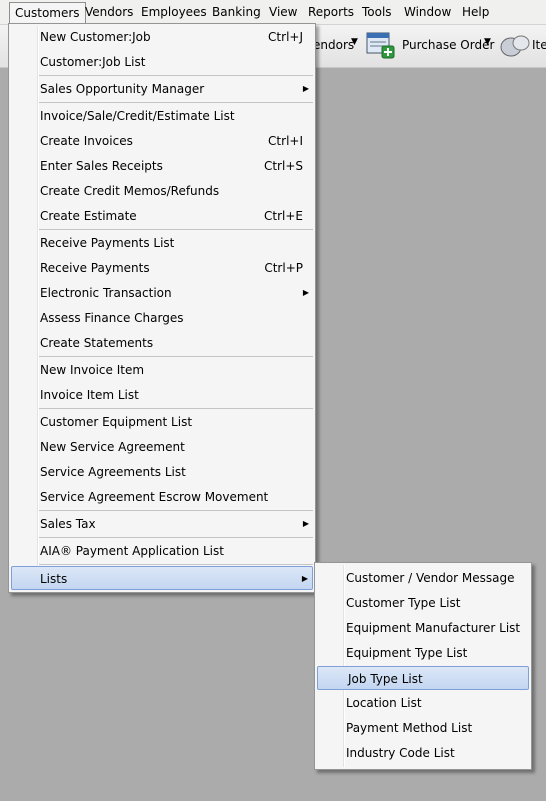  I want to click on menu-help: Help, so click(475, 12).